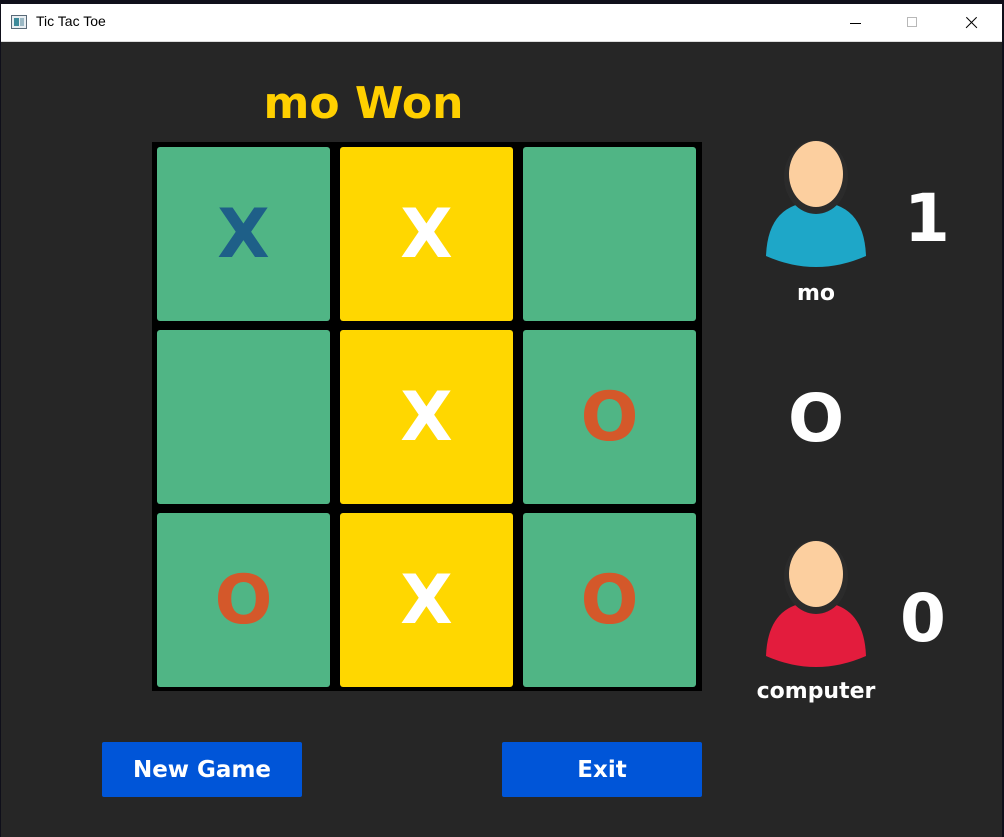 The image size is (1004, 837). I want to click on player-name: computer, so click(816, 691).